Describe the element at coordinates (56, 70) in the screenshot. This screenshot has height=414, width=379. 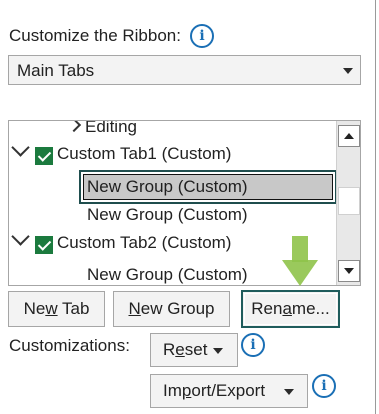
I see `dropdown-selected-value: Main Tabs` at that location.